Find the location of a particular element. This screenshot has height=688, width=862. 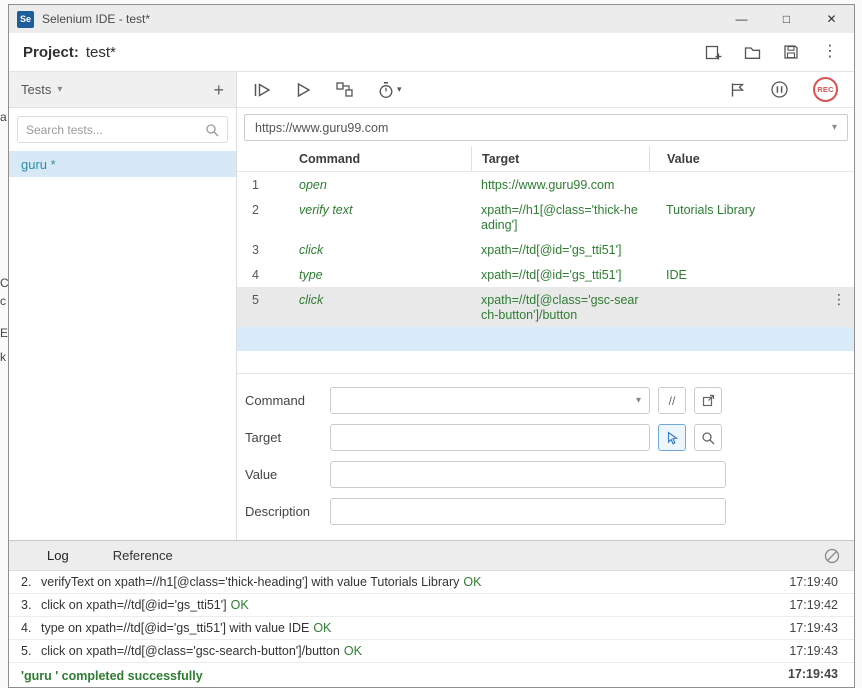

maximize-icon: □ is located at coordinates (786, 19).